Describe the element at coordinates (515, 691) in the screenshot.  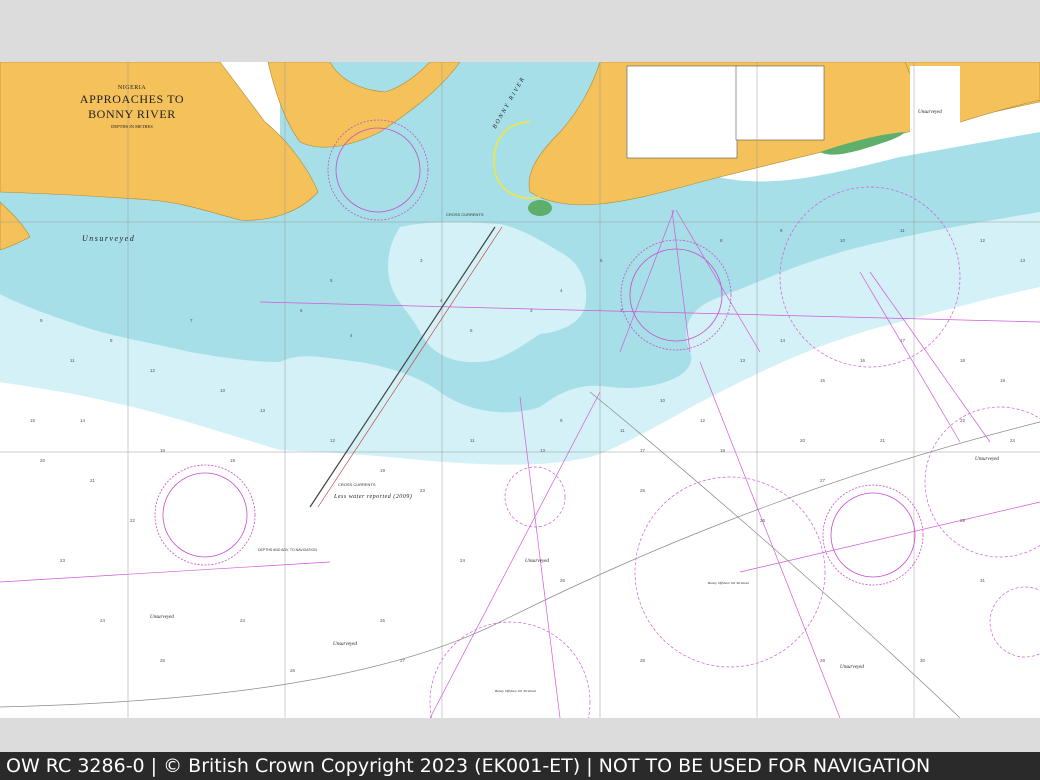
I see `label-bonny-offshore-terminal-south: Bonny Offshore Oil Terminal` at that location.